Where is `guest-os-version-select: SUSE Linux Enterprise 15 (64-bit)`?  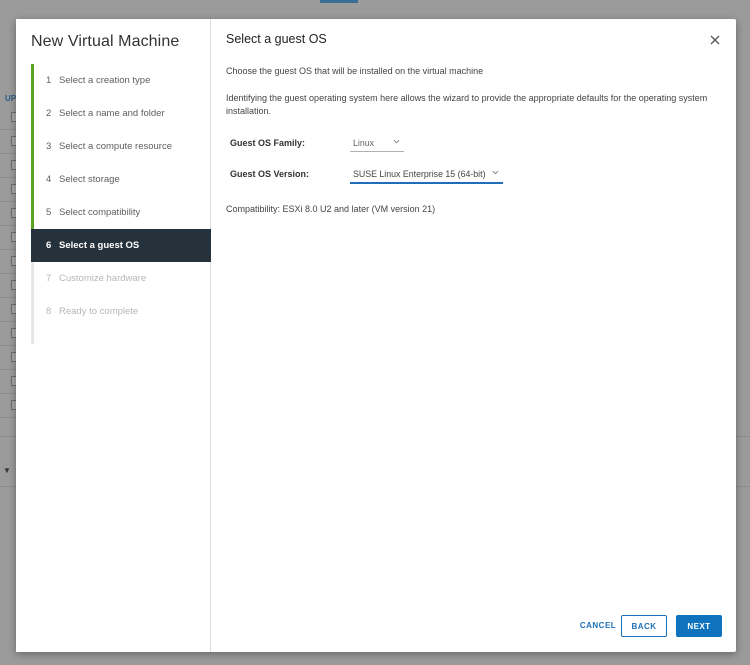 guest-os-version-select: SUSE Linux Enterprise 15 (64-bit) is located at coordinates (426, 176).